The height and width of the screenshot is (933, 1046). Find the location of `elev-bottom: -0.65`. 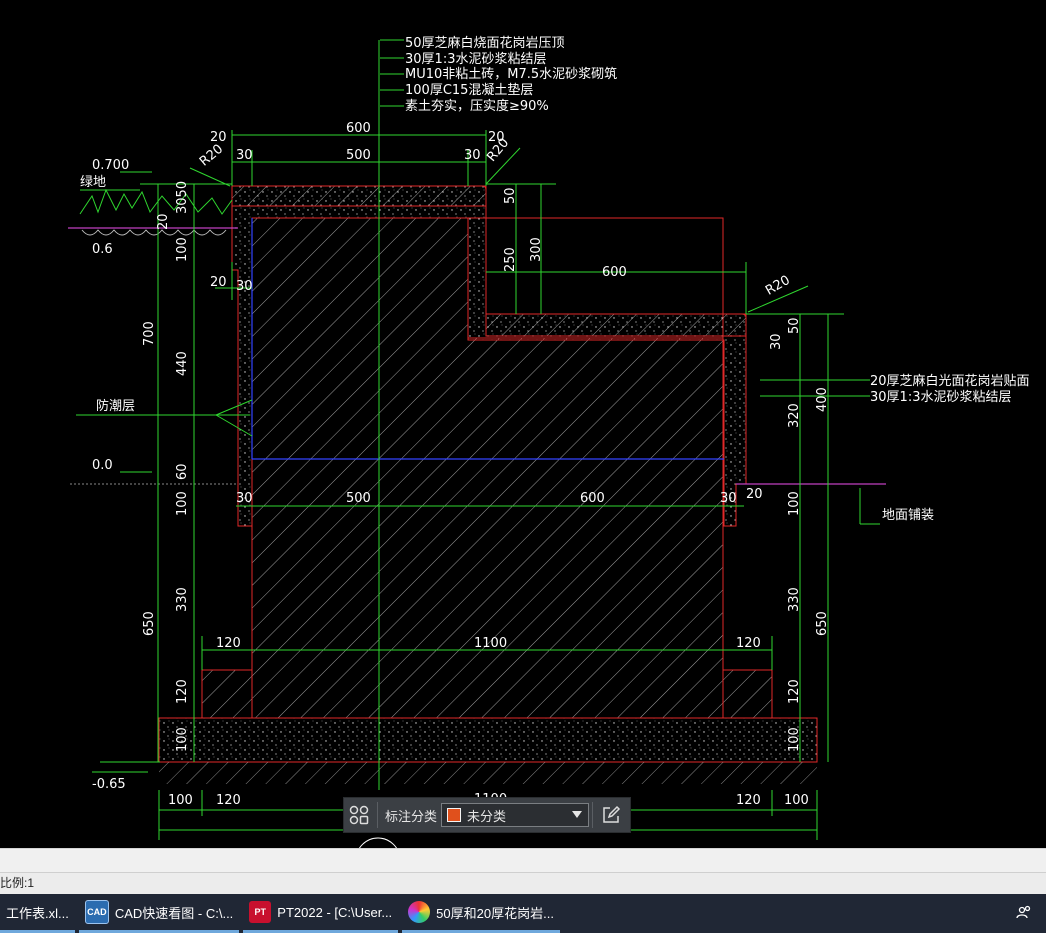

elev-bottom: -0.65 is located at coordinates (109, 784).